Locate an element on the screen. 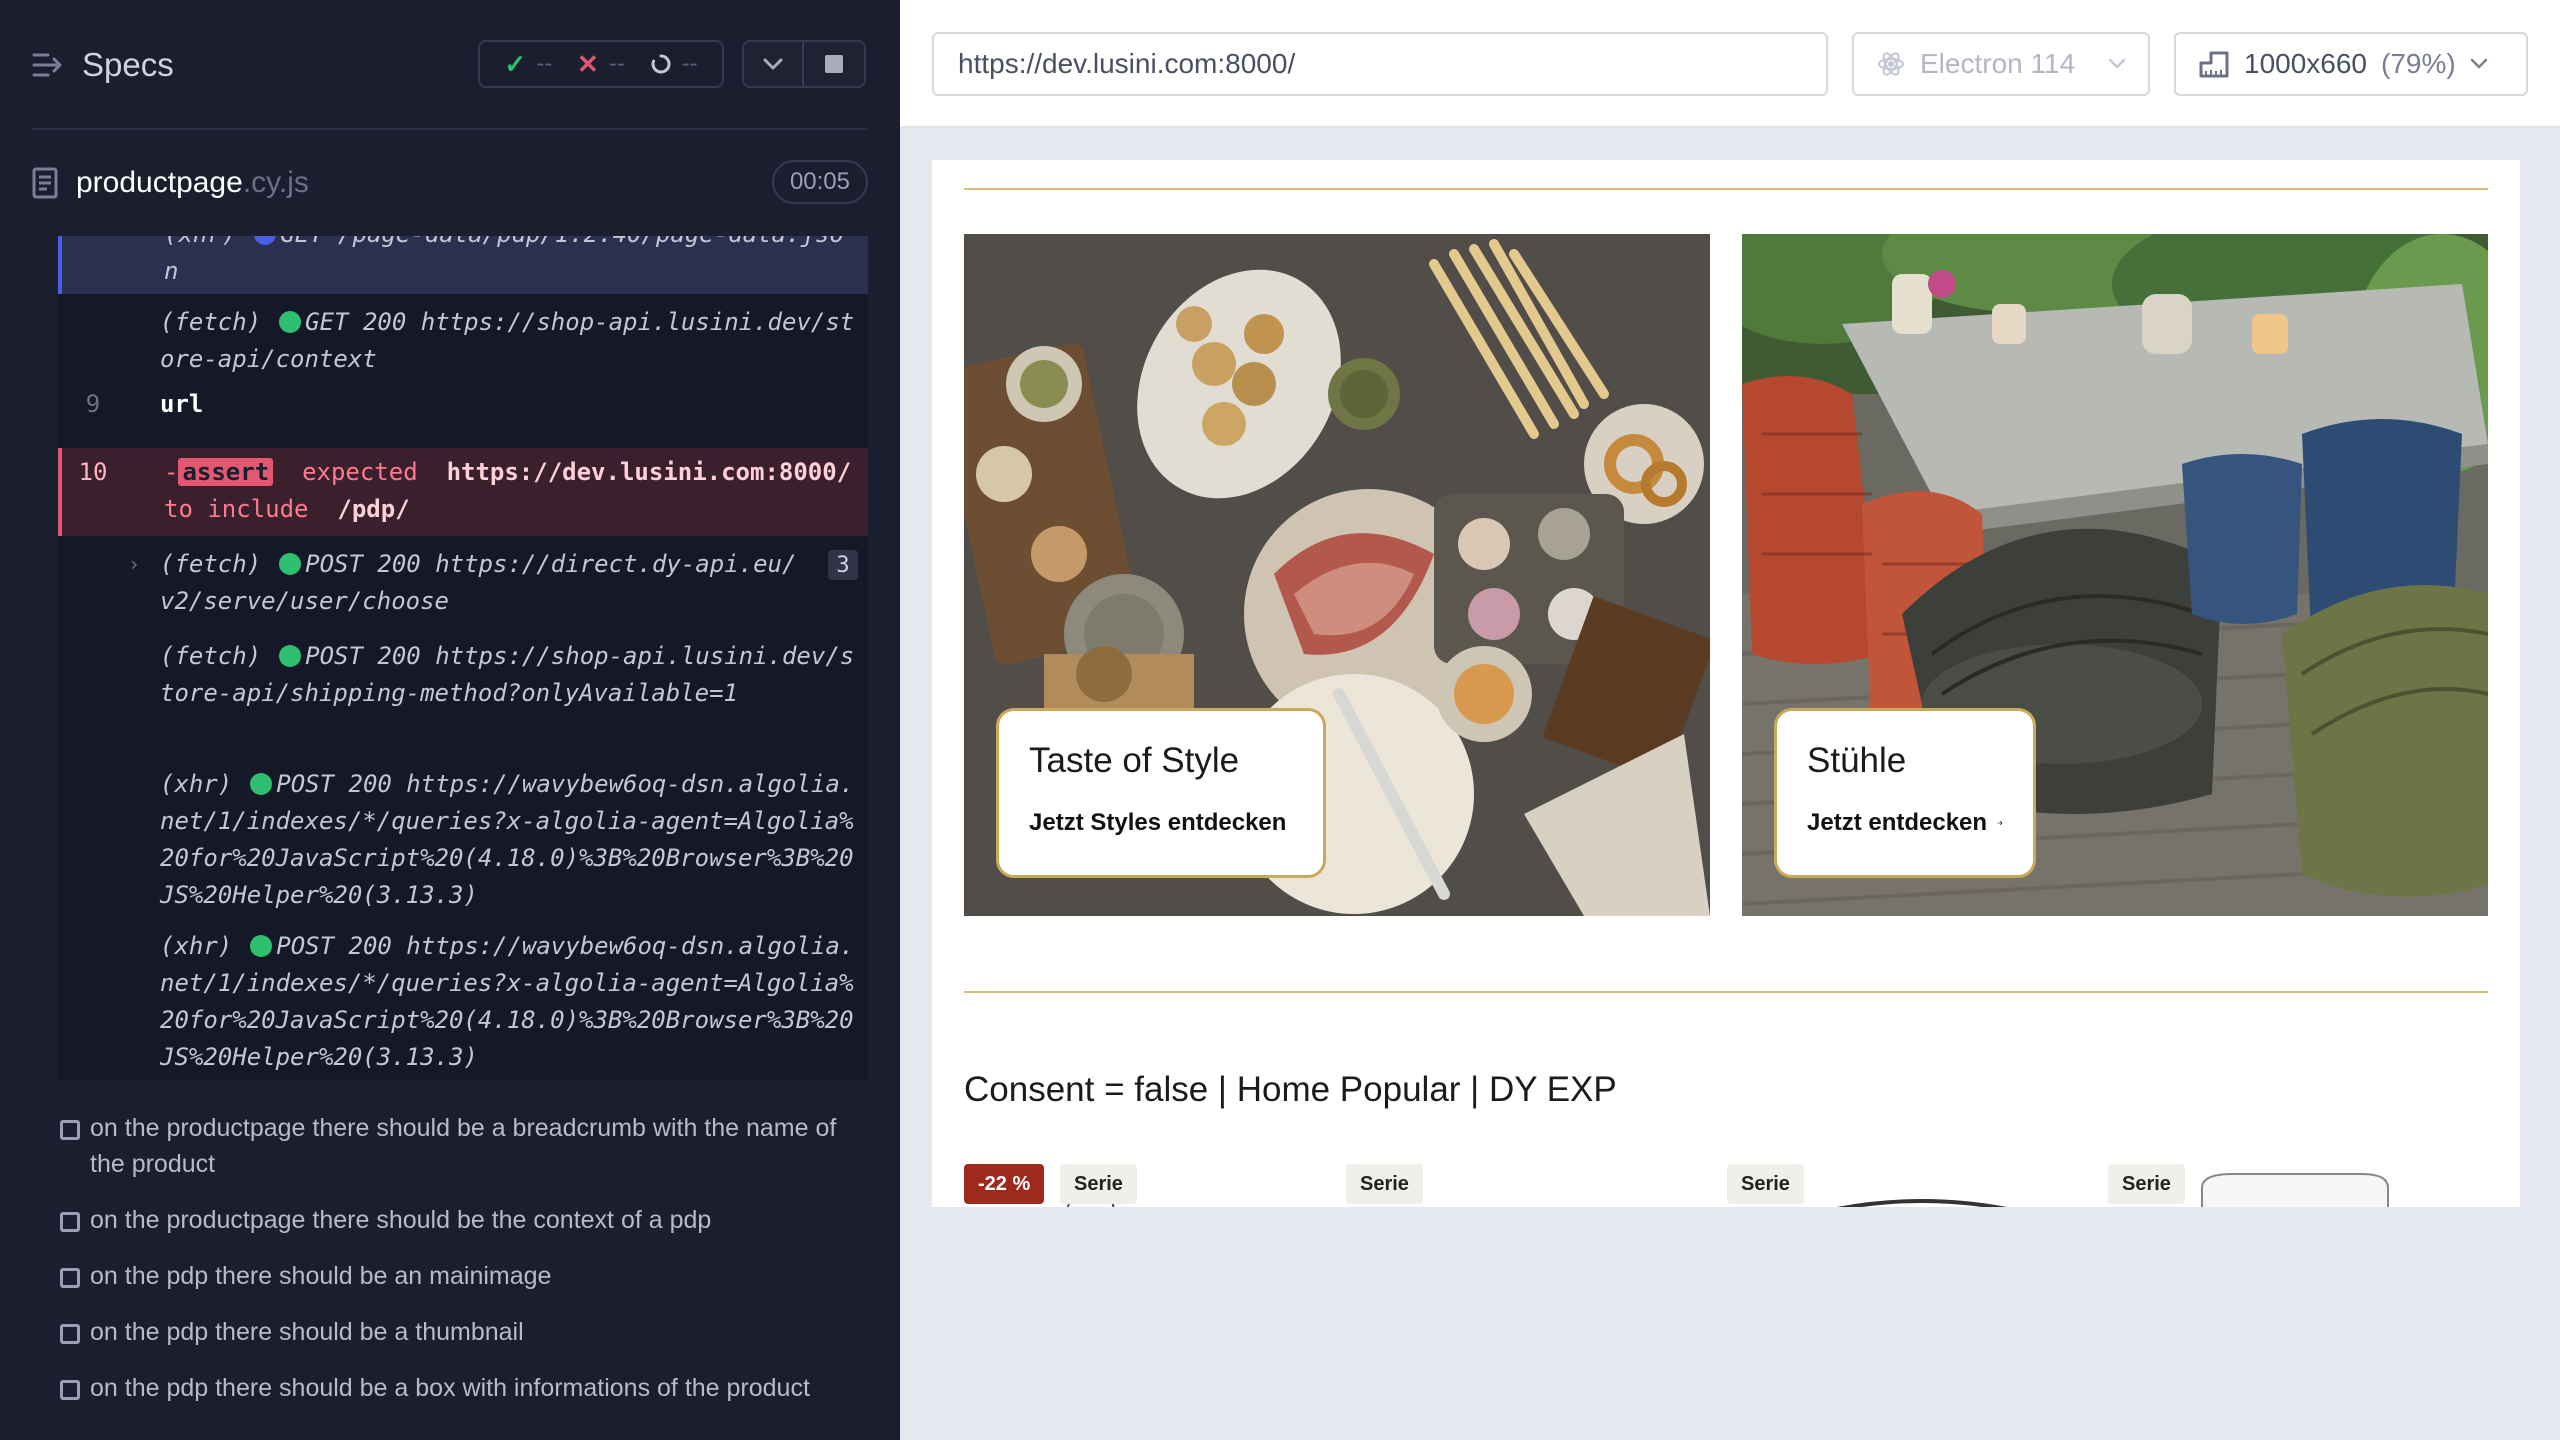 The height and width of the screenshot is (1440, 2560). assert-value: /pdp/ is located at coordinates (373, 509).